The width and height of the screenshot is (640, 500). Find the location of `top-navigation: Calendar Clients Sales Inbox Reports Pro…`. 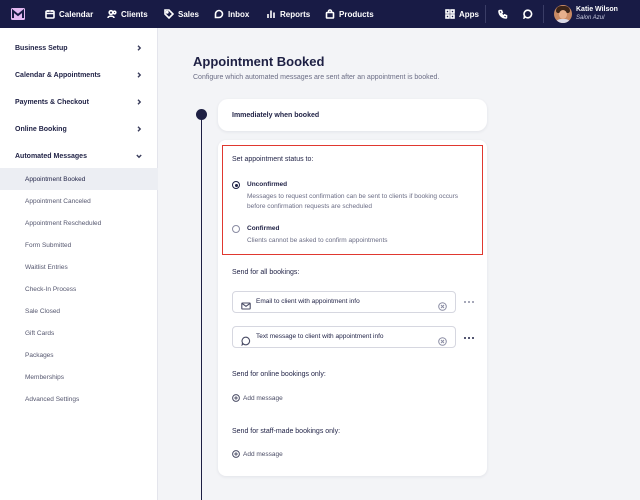

top-navigation: Calendar Clients Sales Inbox Reports Pro… is located at coordinates (320, 14).